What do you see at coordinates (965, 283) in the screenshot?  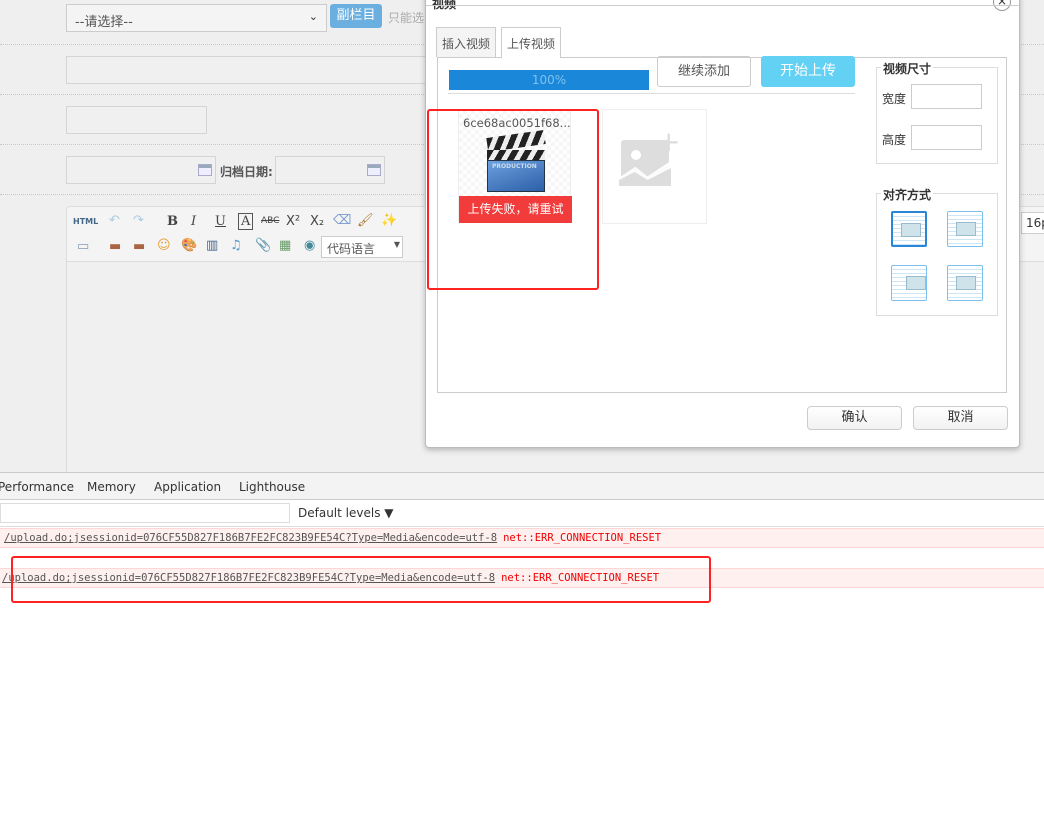 I see `align-center-icon` at bounding box center [965, 283].